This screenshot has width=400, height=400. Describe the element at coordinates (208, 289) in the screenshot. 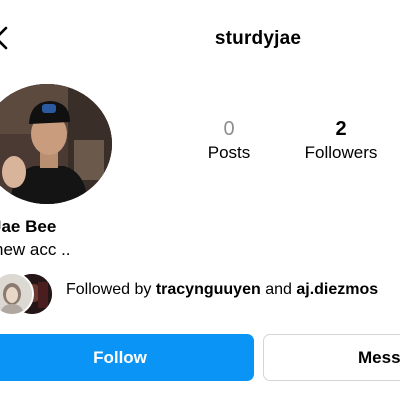

I see `followed-by-user-1: tracynguuyen` at that location.